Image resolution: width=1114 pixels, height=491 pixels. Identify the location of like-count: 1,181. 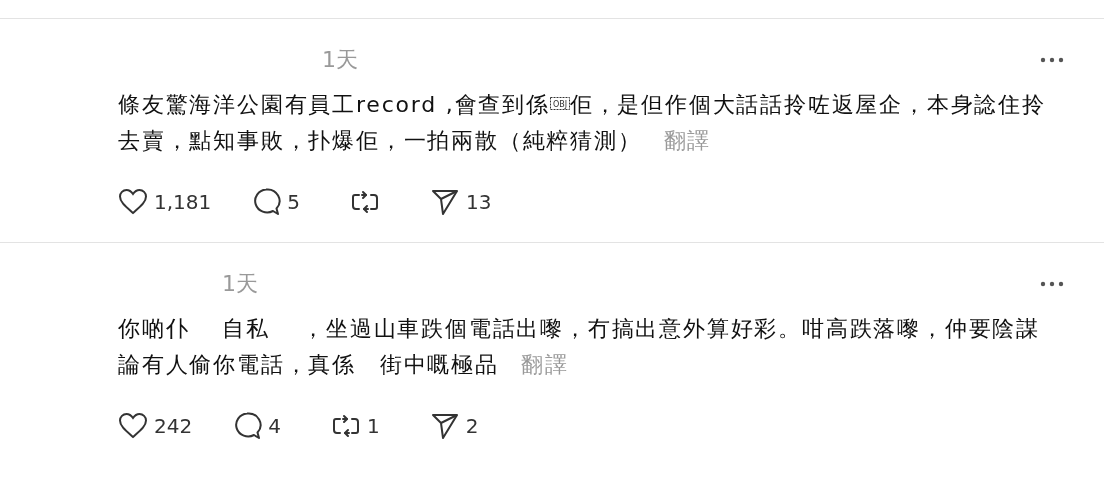
(183, 202).